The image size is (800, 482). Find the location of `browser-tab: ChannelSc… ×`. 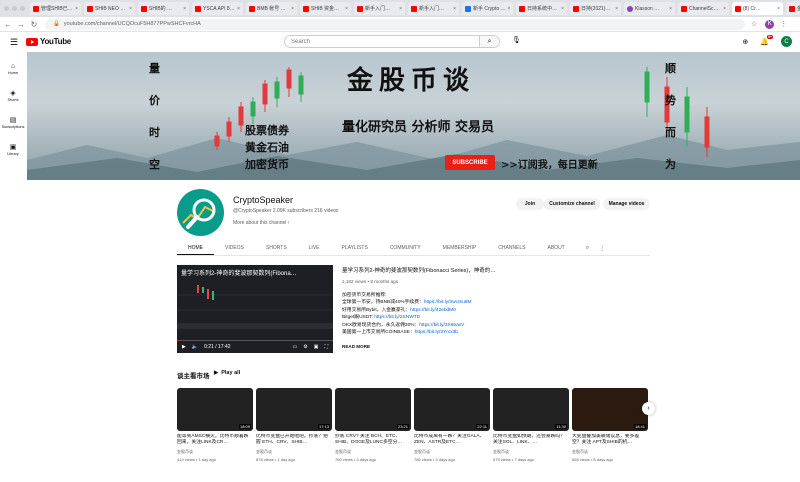

browser-tab: ChannelSc… × is located at coordinates (703, 8).